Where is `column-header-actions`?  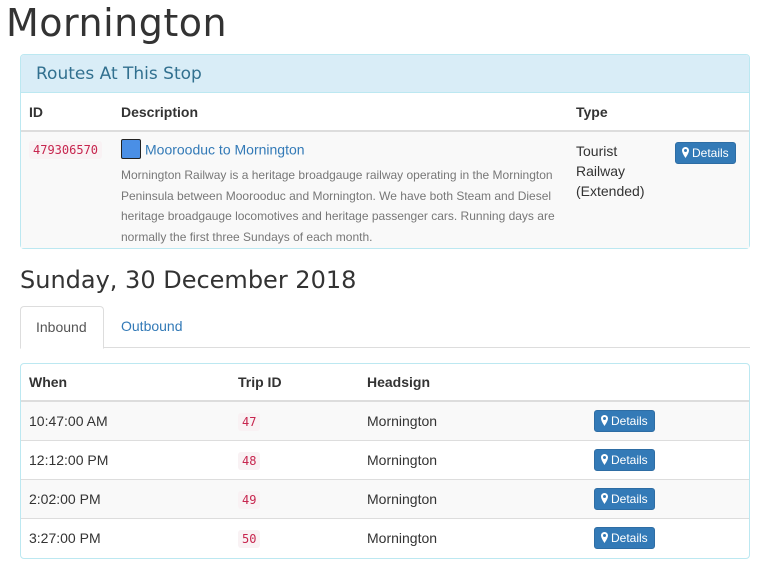 column-header-actions is located at coordinates (712, 112).